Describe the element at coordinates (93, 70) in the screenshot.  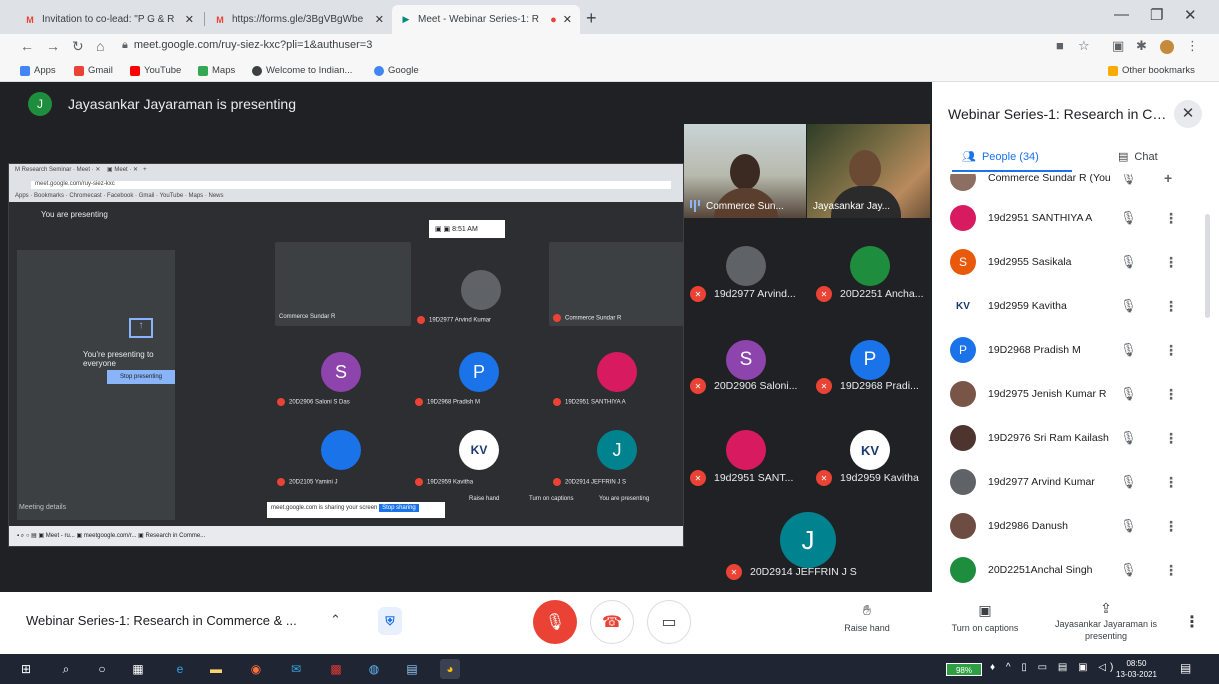
I see `bookmark-gmail: Gmail` at that location.